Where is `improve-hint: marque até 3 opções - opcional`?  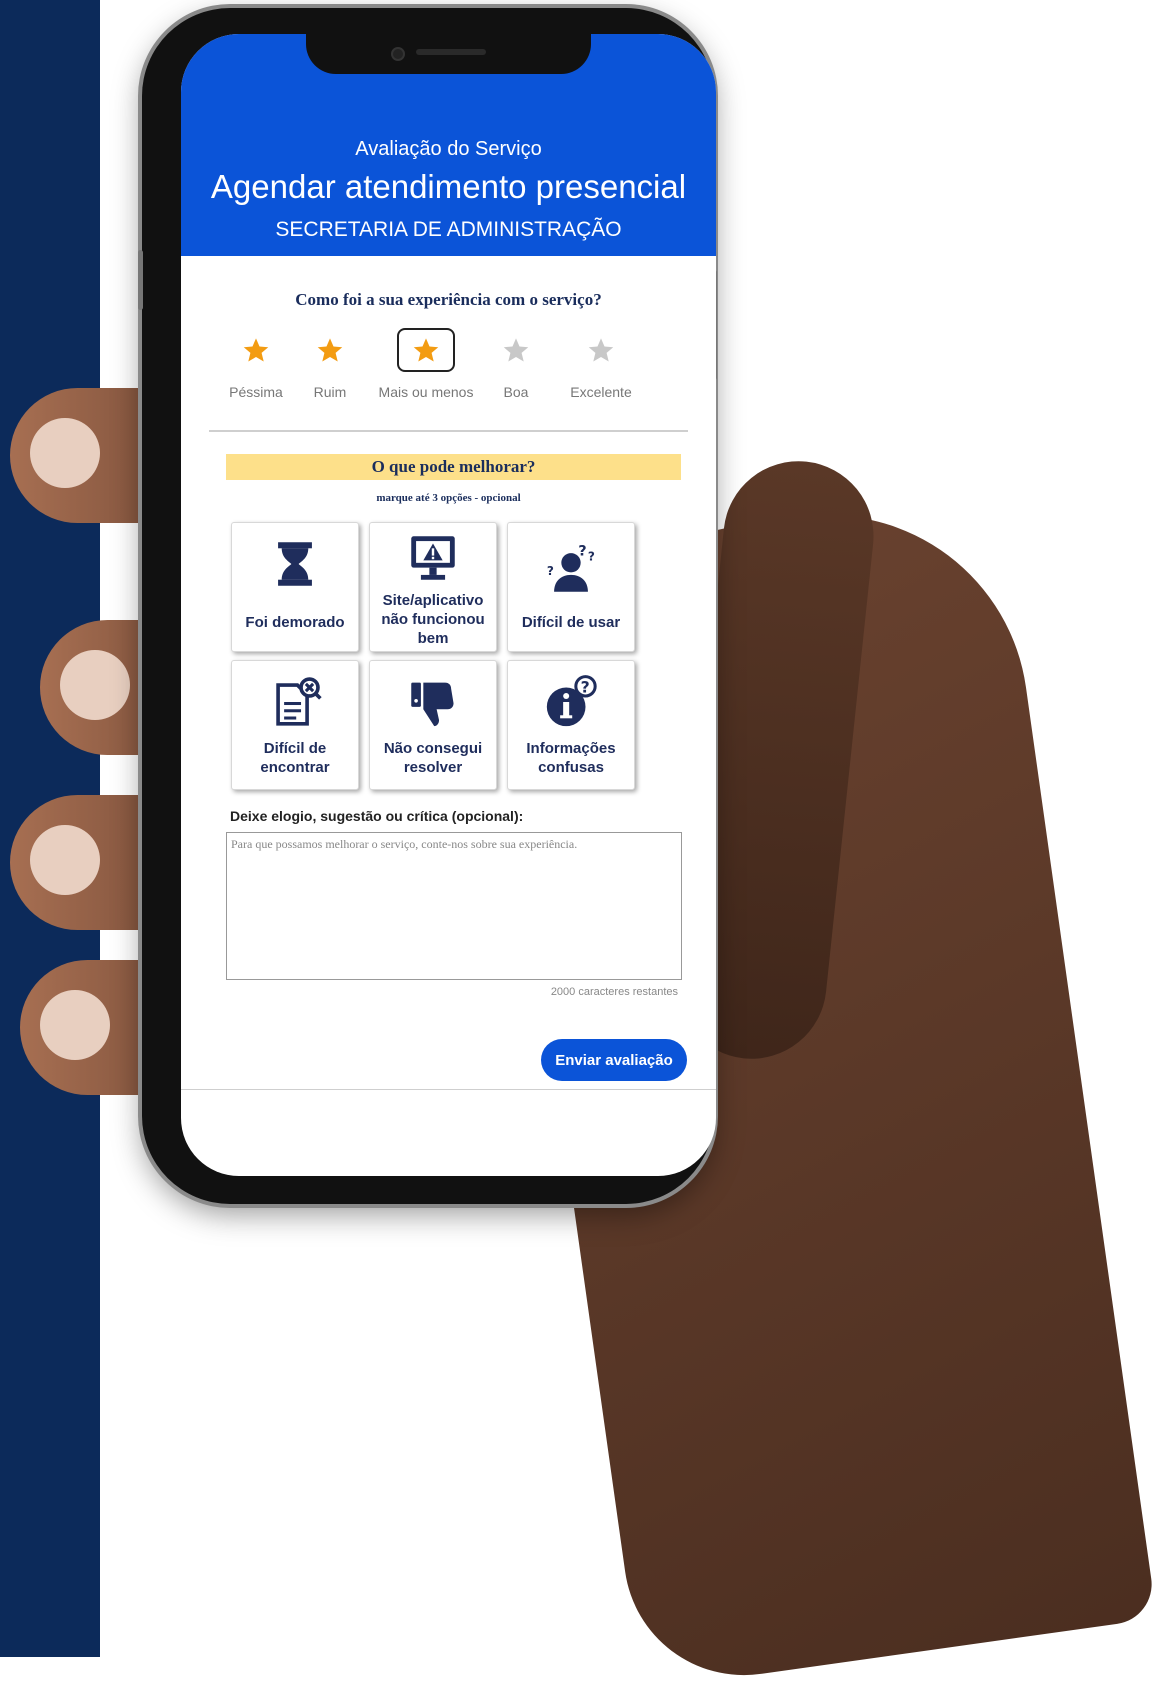
improve-hint: marque até 3 opções - opcional is located at coordinates (448, 498).